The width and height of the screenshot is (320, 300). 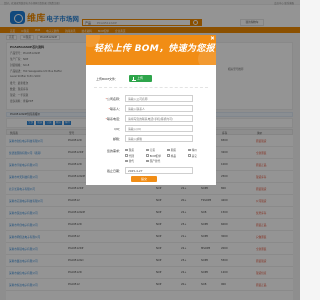 What do you see at coordinates (114, 99) in the screenshot?
I see `field-label-text: 公司名称：` at bounding box center [114, 99].